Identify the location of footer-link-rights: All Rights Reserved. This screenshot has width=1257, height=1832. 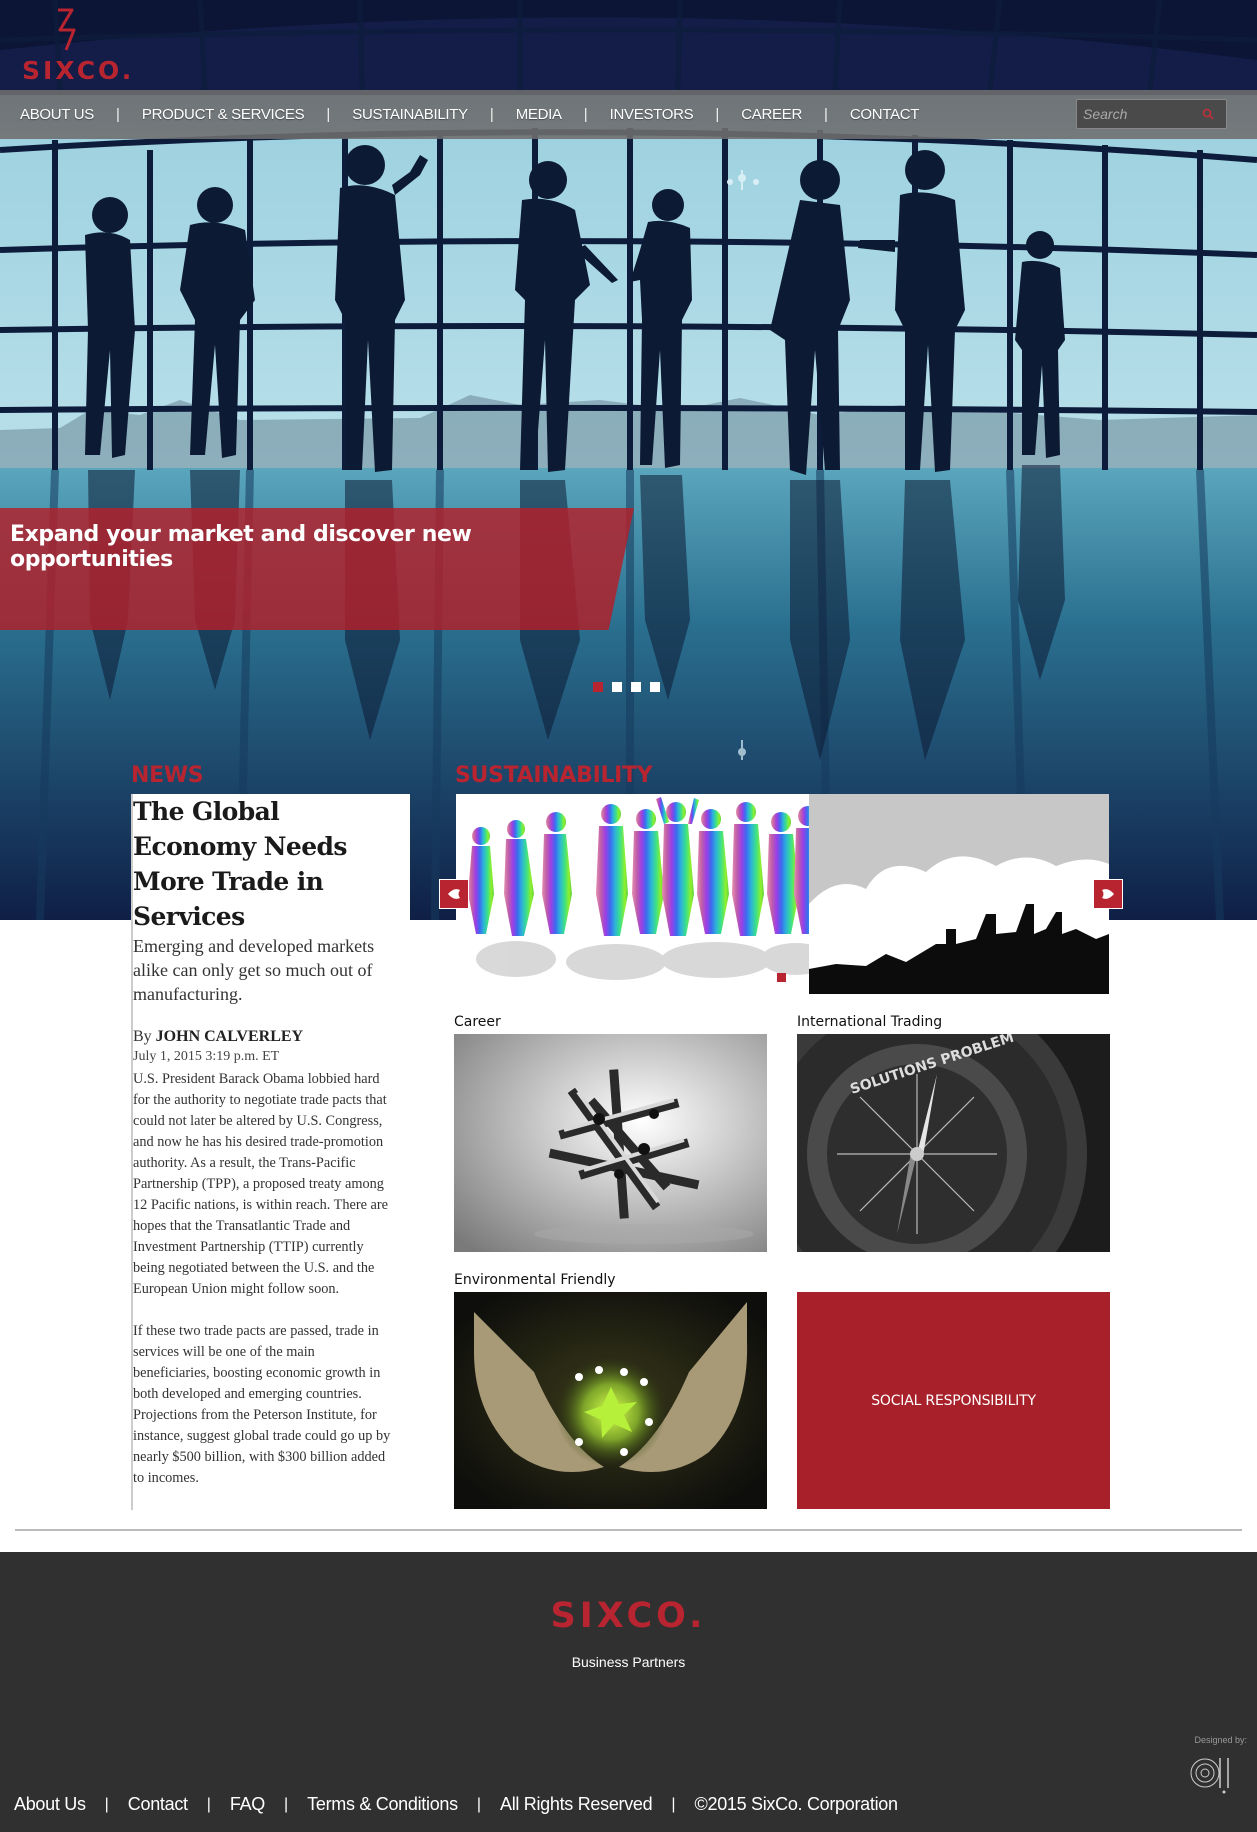
(576, 1804).